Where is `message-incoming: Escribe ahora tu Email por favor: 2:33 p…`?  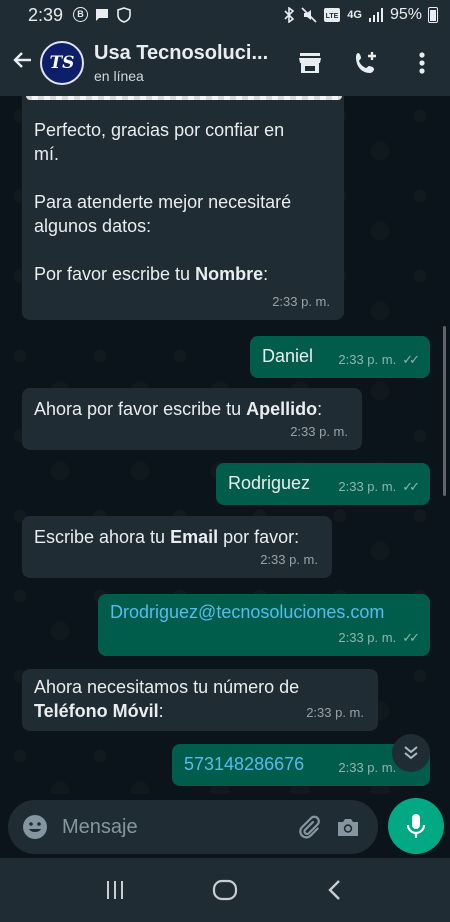 message-incoming: Escribe ahora tu Email por favor: 2:33 p… is located at coordinates (177, 547).